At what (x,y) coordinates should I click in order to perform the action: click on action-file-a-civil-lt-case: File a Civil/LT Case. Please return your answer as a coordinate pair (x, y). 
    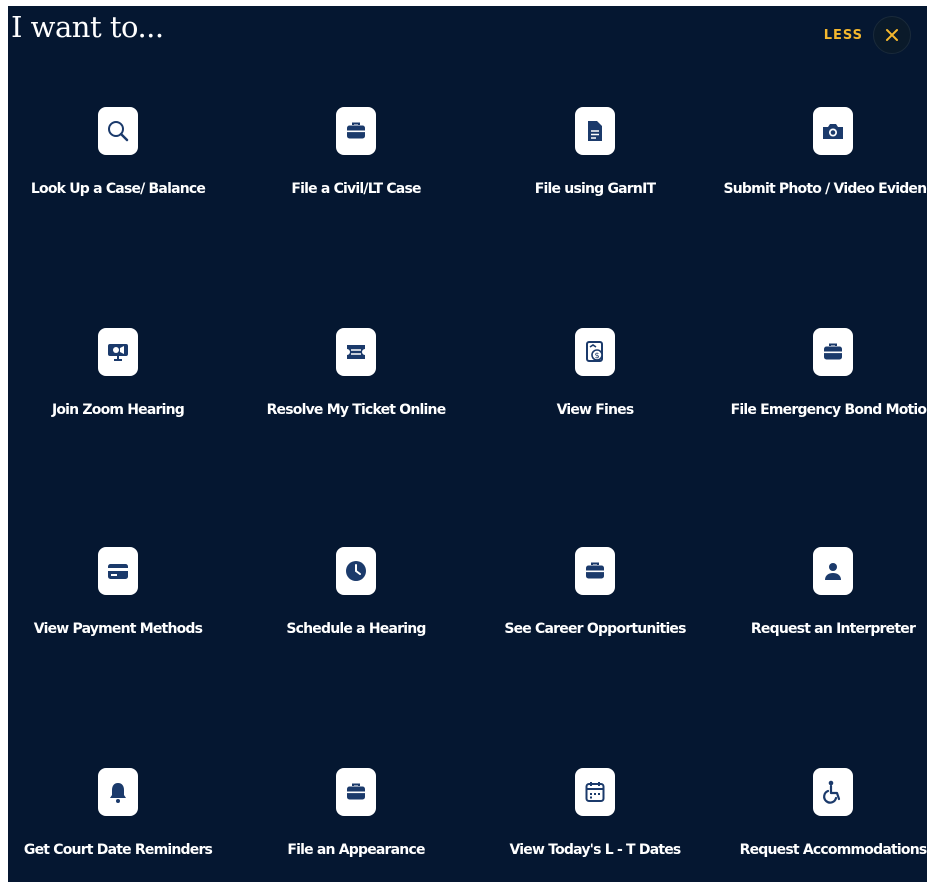
    Looking at the image, I should click on (356, 162).